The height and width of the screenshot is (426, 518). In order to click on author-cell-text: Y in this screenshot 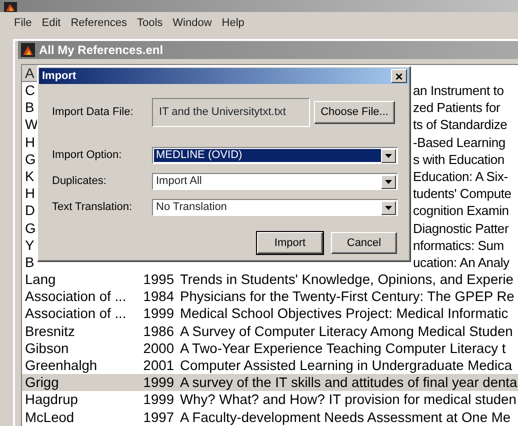, I will do `click(29, 245)`.